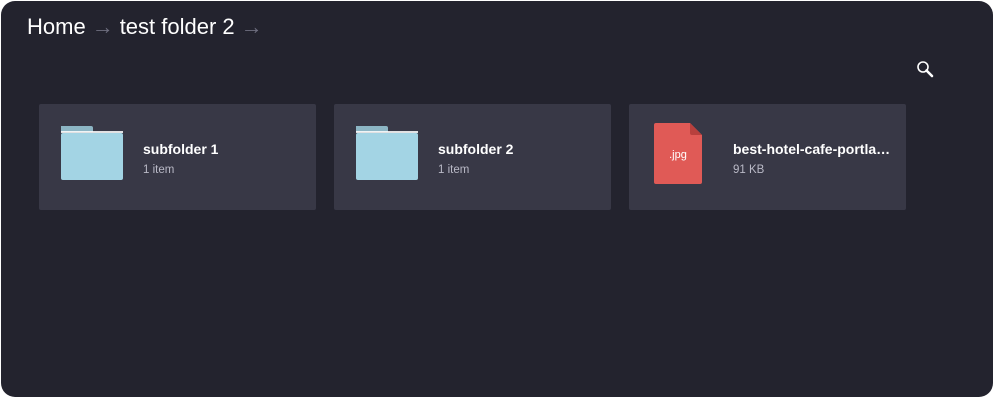 This screenshot has height=400, width=995. I want to click on folder-tile-subfolder-1: subfolder 1 1 item, so click(177, 157).